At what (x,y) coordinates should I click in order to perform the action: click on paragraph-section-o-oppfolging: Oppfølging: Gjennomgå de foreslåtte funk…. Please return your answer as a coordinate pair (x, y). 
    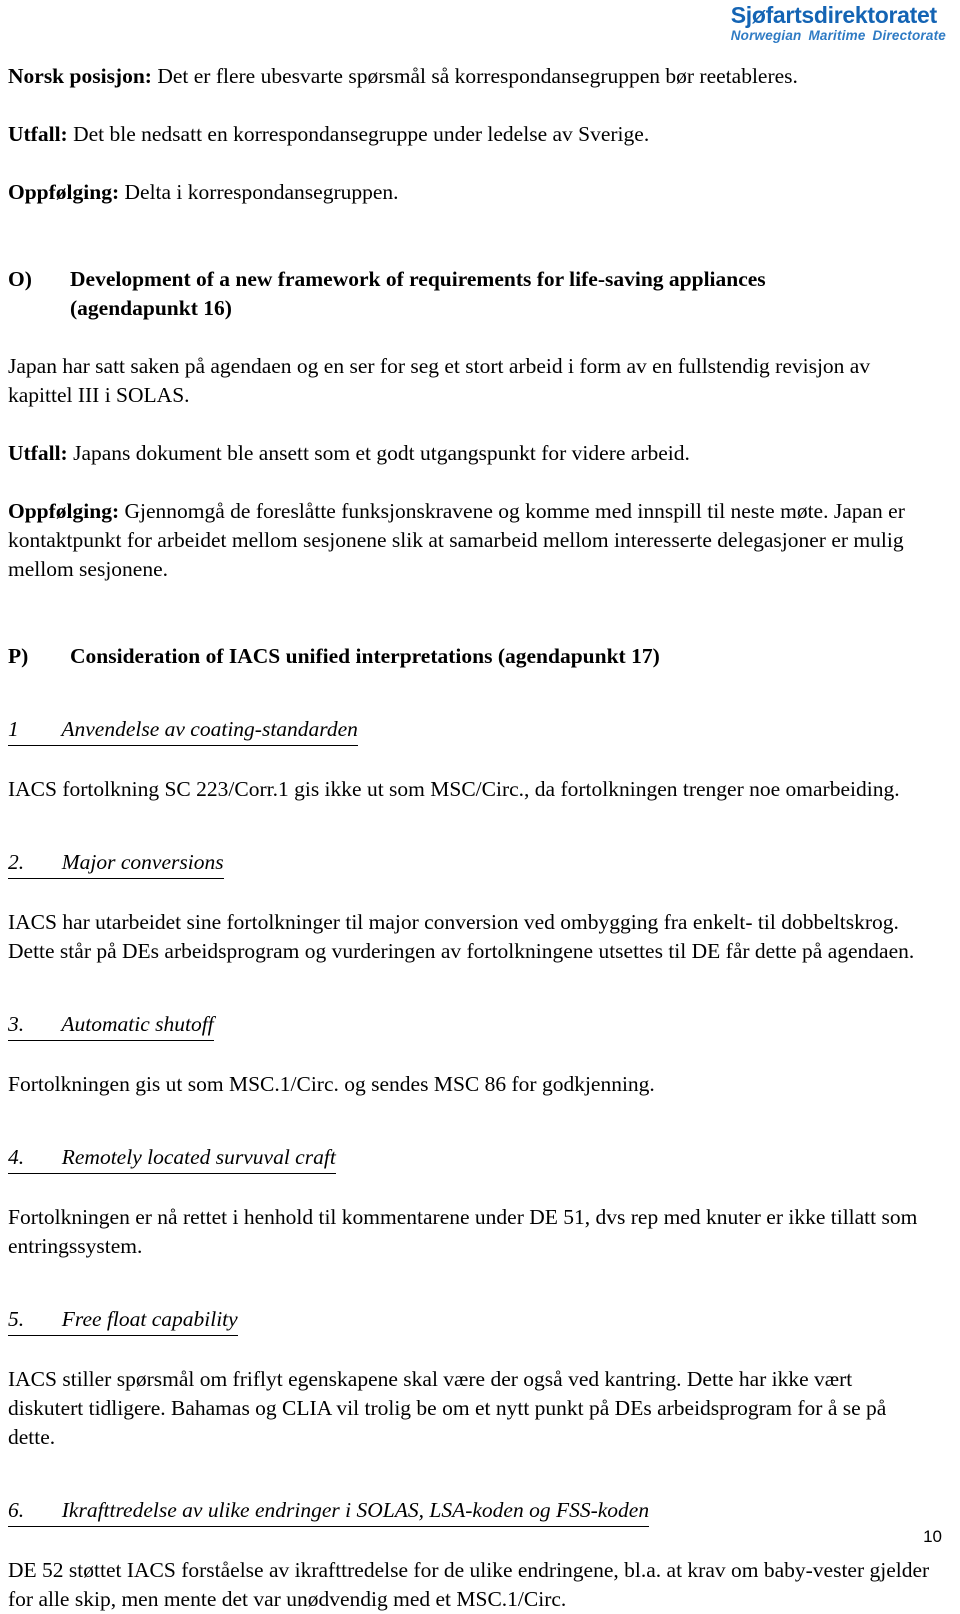
    Looking at the image, I should click on (470, 540).